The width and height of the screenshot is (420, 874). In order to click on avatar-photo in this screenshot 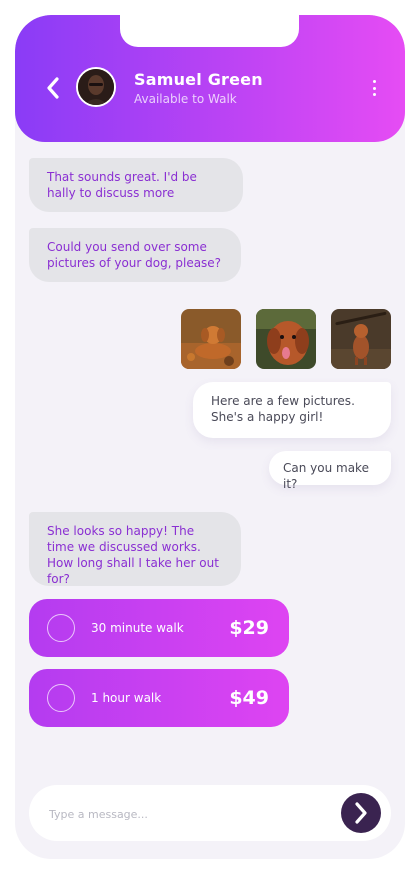, I will do `click(96, 87)`.